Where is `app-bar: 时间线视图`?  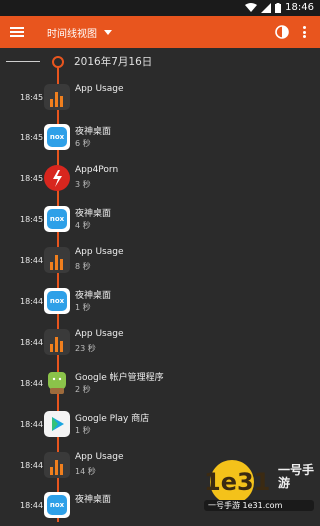 app-bar: 时间线视图 is located at coordinates (160, 32).